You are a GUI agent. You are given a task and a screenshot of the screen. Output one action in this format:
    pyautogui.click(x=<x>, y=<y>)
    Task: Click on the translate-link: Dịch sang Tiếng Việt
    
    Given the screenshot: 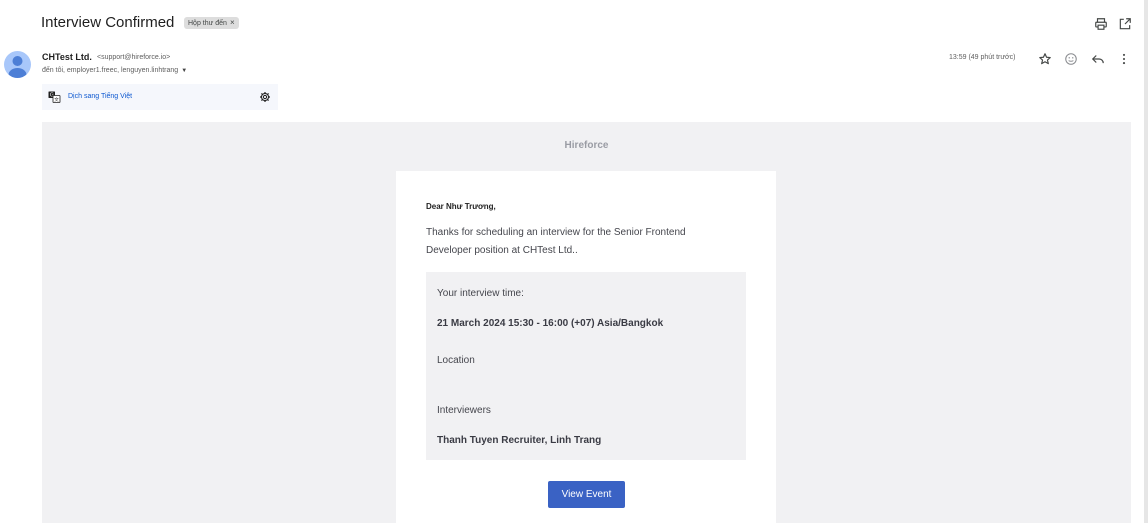 What is the action you would take?
    pyautogui.click(x=100, y=96)
    